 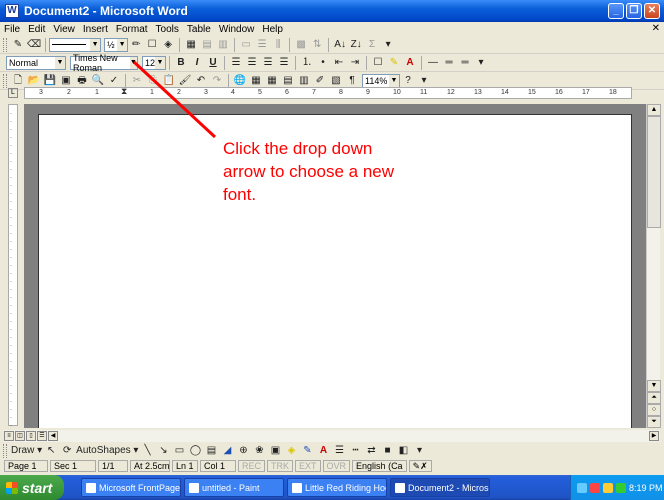 I want to click on align-left-icon: ☰, so click(x=236, y=63).